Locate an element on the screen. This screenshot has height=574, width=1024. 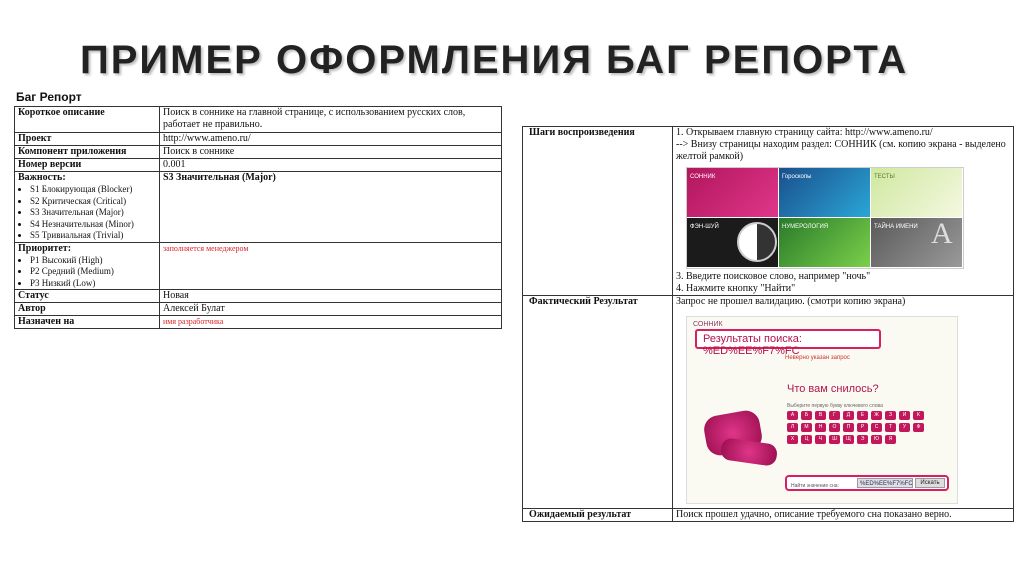
search-results-box: Результаты поиска: %ED%EE%F7%FC is located at coordinates (788, 343).